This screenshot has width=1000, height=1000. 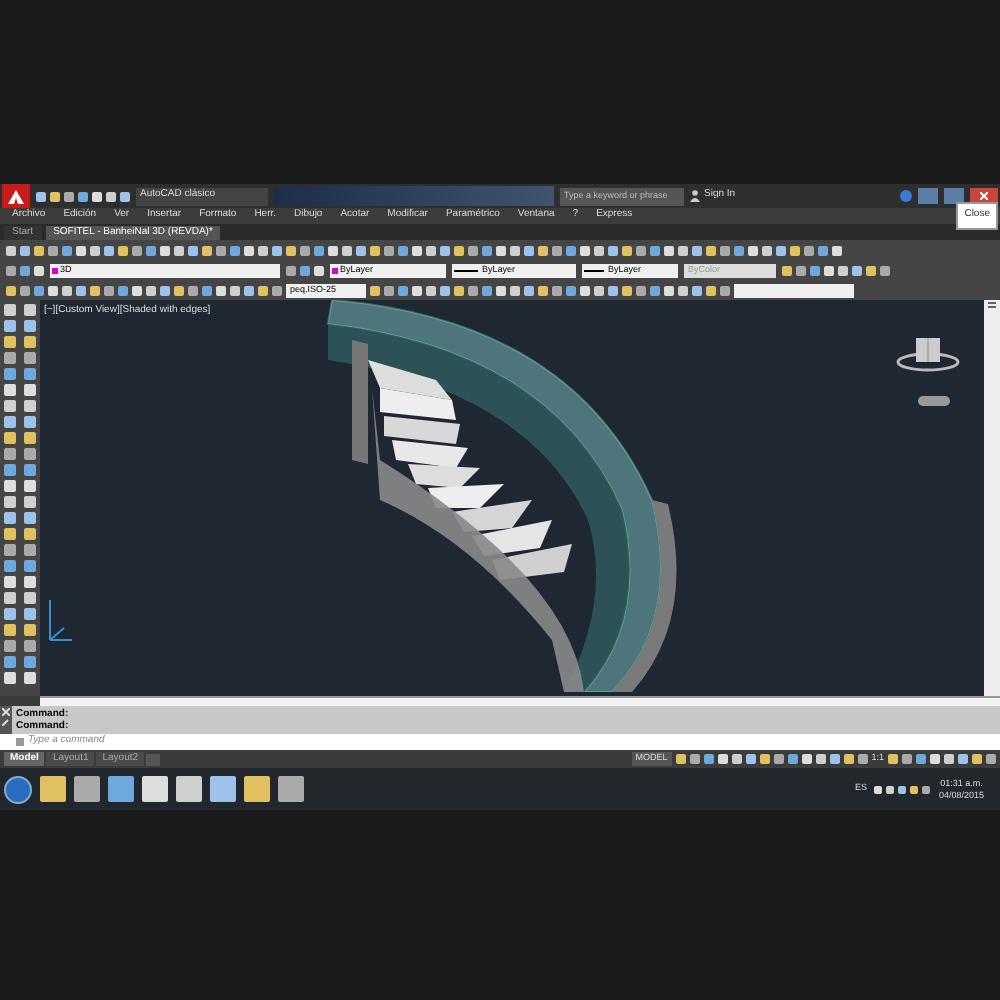 What do you see at coordinates (18, 789) in the screenshot?
I see `start-button` at bounding box center [18, 789].